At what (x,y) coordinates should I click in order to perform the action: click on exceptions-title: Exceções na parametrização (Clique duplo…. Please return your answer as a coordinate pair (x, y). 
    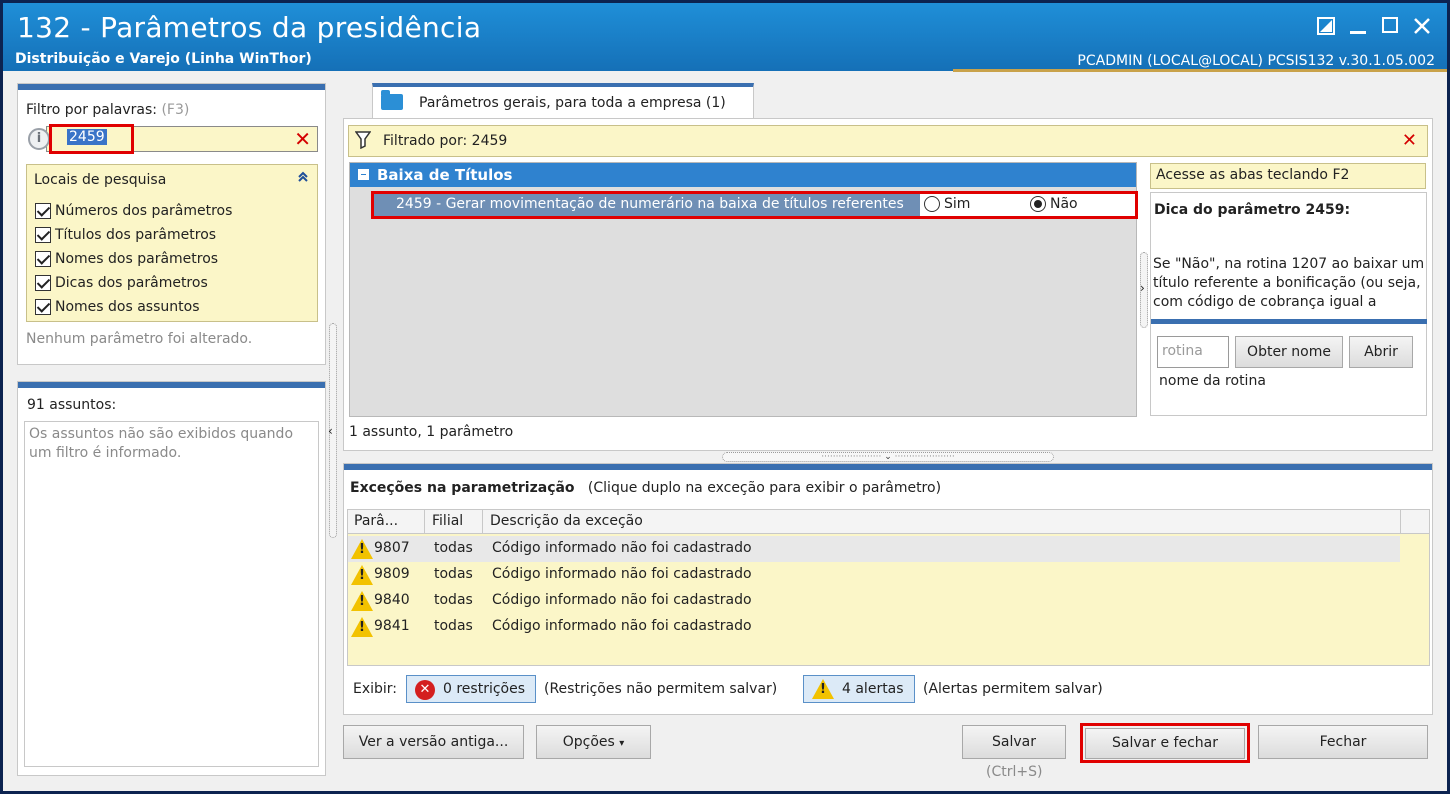
    Looking at the image, I should click on (646, 488).